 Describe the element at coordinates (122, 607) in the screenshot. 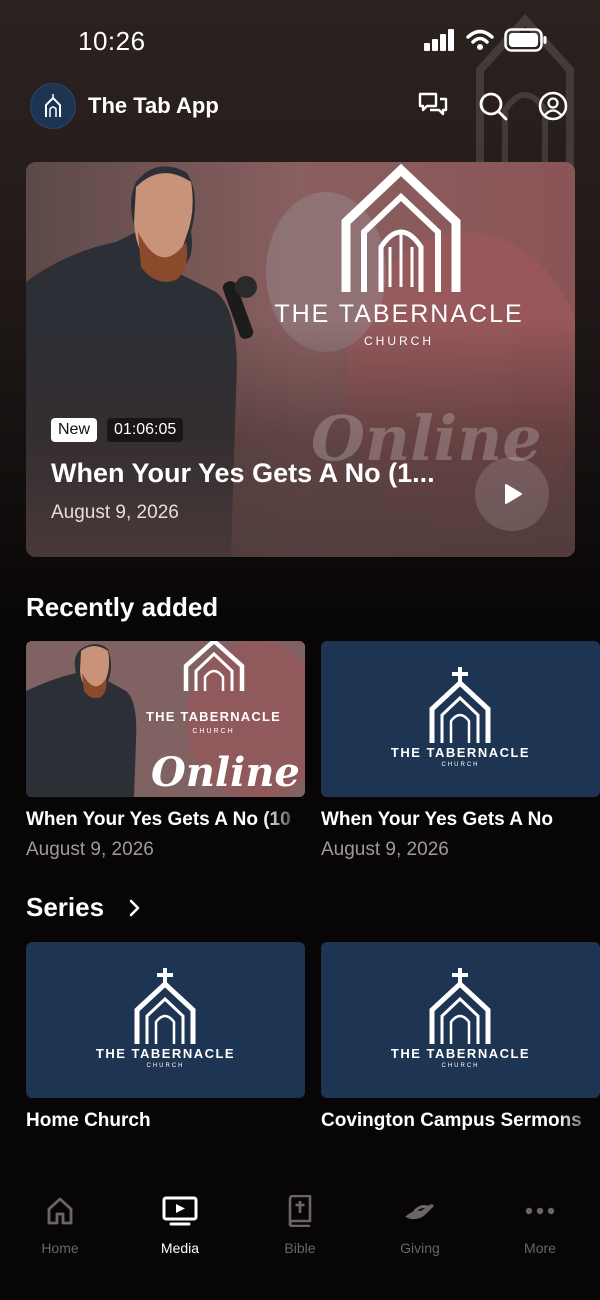

I see `recently-added-title: Recently added` at that location.